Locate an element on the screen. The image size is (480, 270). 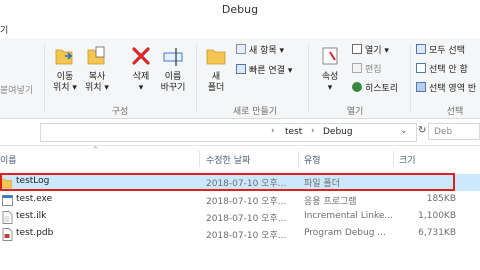
select-all-icon is located at coordinates (421, 49).